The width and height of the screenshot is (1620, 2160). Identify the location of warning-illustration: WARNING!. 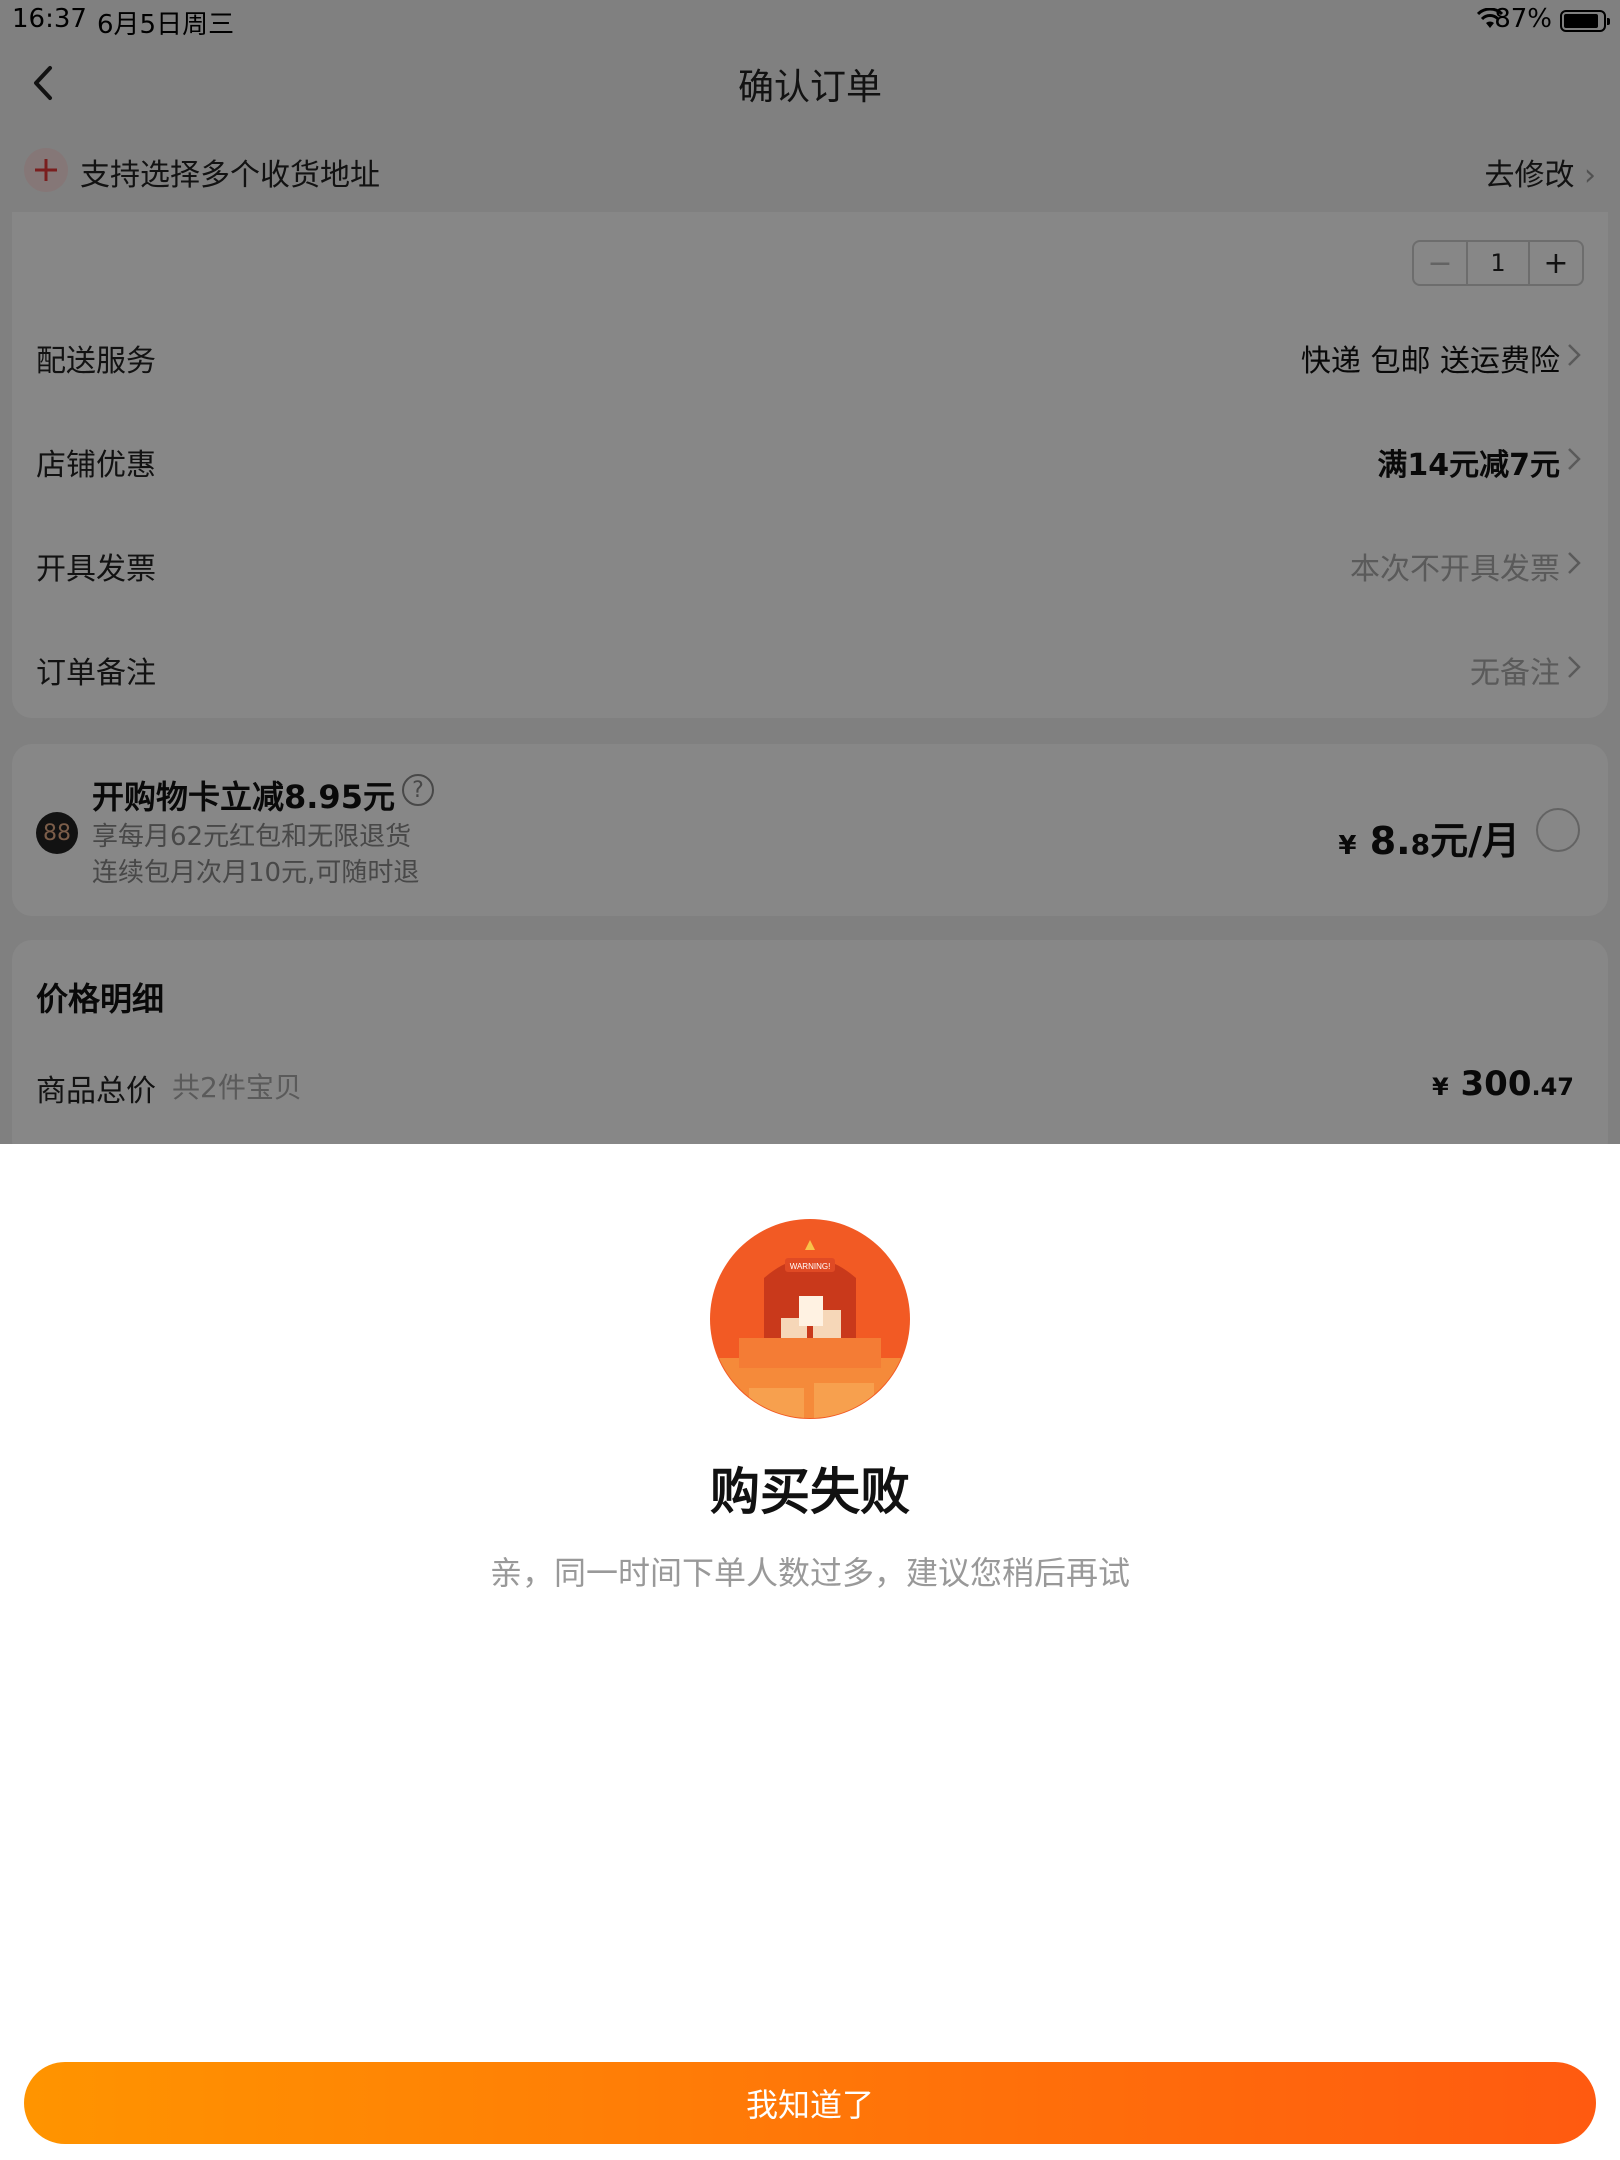
(810, 1319).